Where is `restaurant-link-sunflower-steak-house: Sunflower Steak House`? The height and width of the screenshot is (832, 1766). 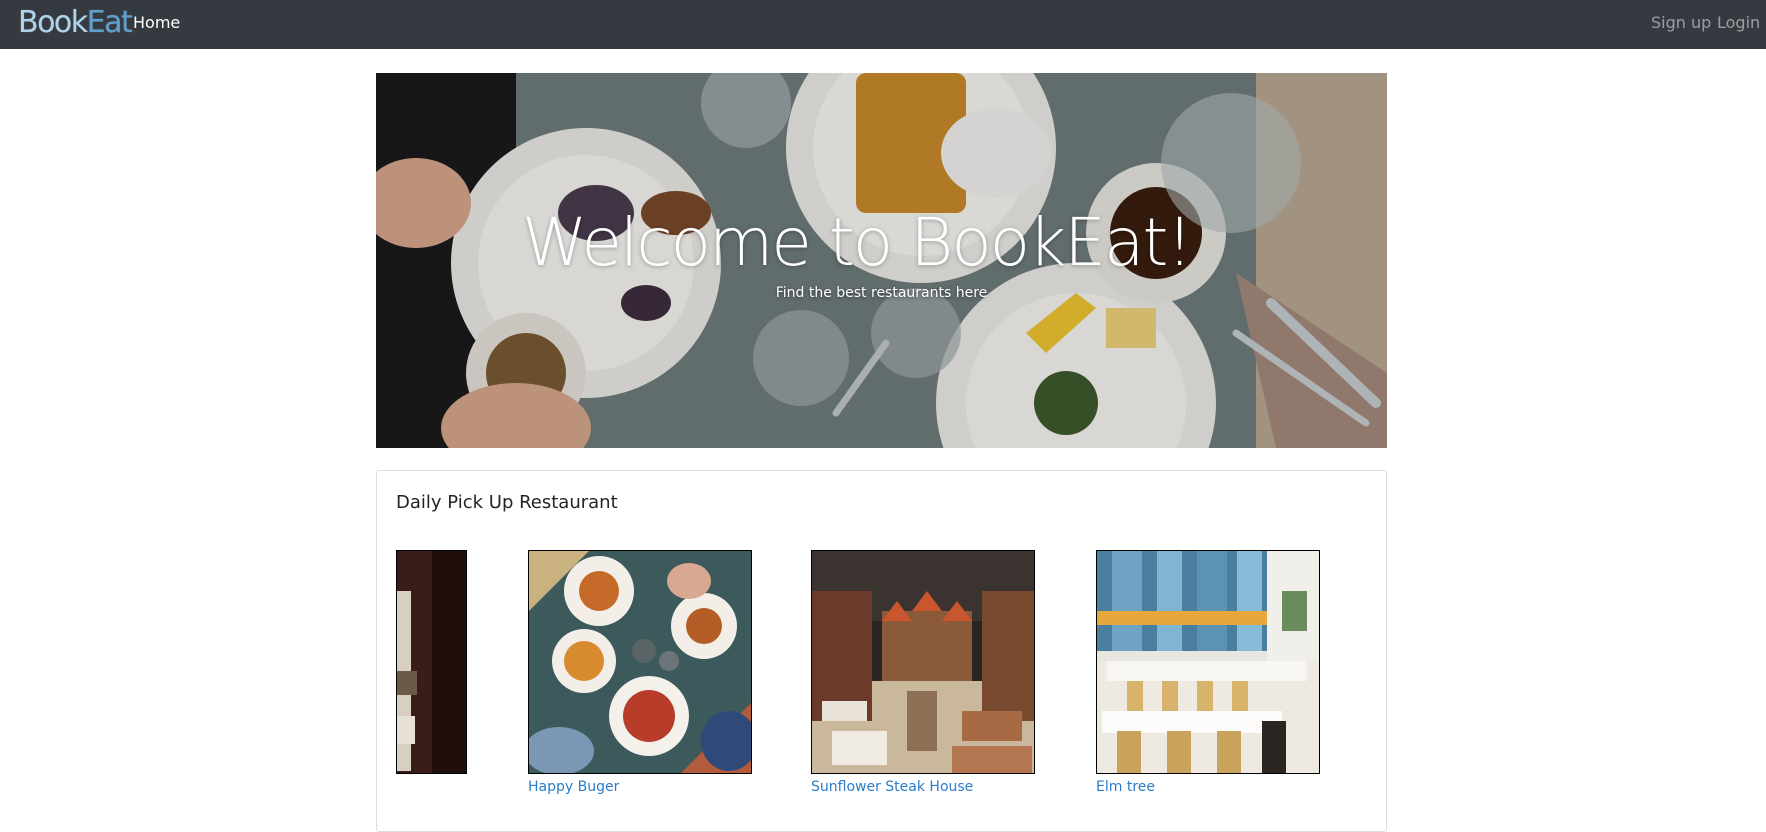
restaurant-link-sunflower-steak-house: Sunflower Steak House is located at coordinates (892, 787).